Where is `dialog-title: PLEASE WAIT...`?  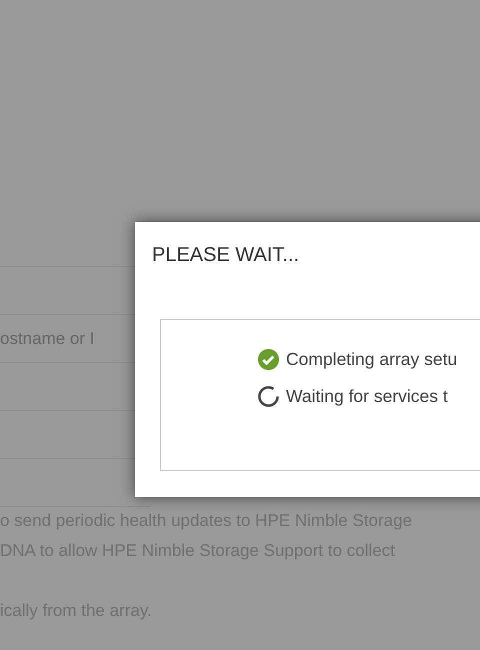
dialog-title: PLEASE WAIT... is located at coordinates (226, 255).